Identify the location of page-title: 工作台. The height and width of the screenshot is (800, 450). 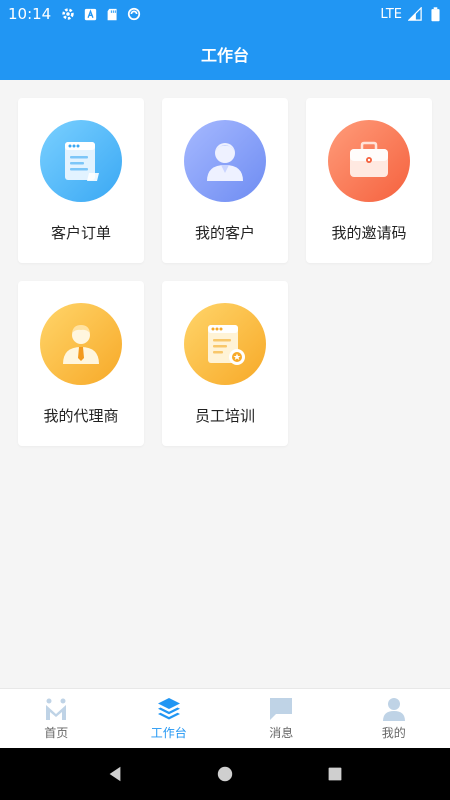
(224, 55).